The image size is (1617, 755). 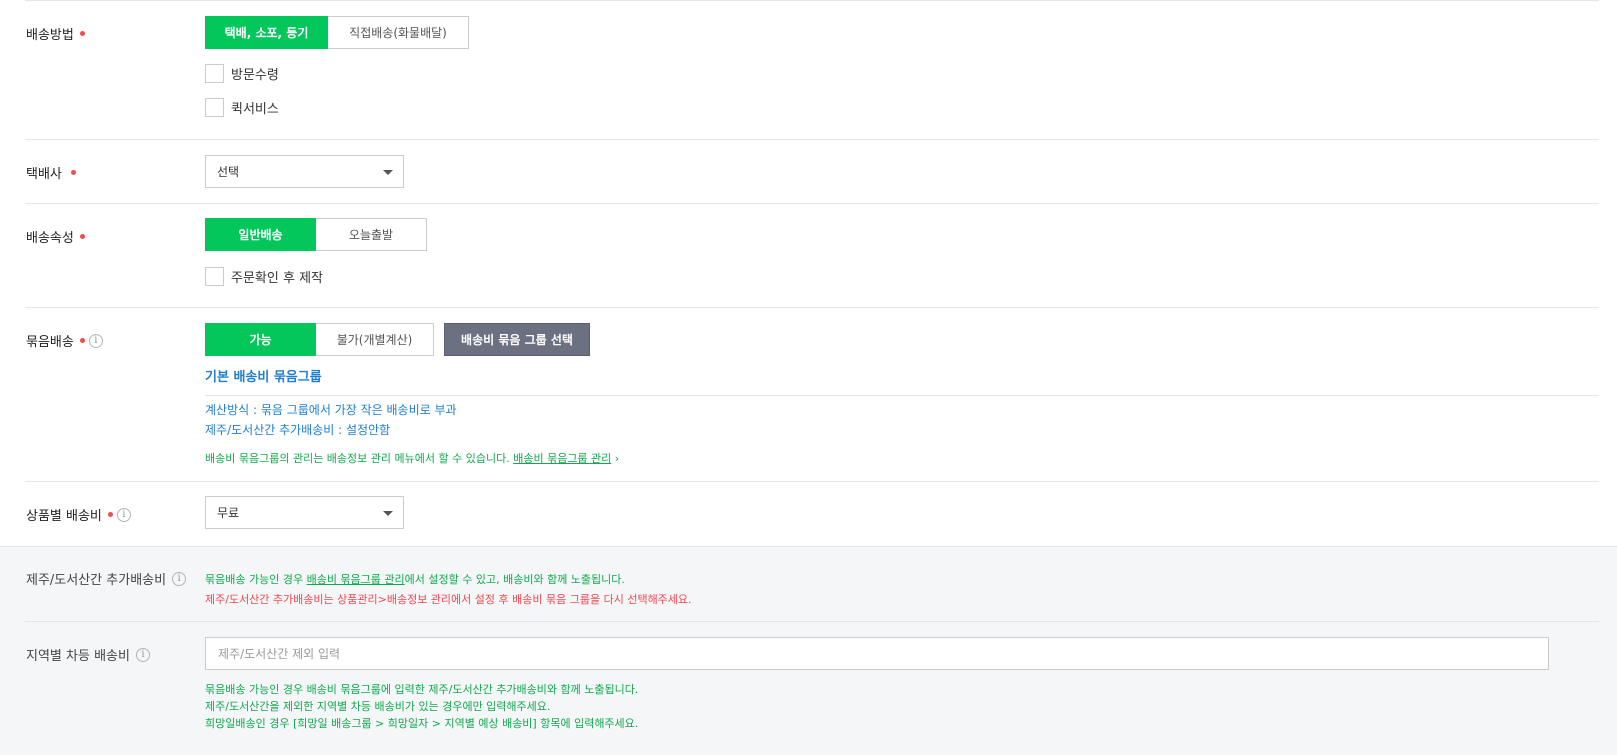 I want to click on option-parcel-button: 택배, 소포, 등기, so click(x=266, y=32).